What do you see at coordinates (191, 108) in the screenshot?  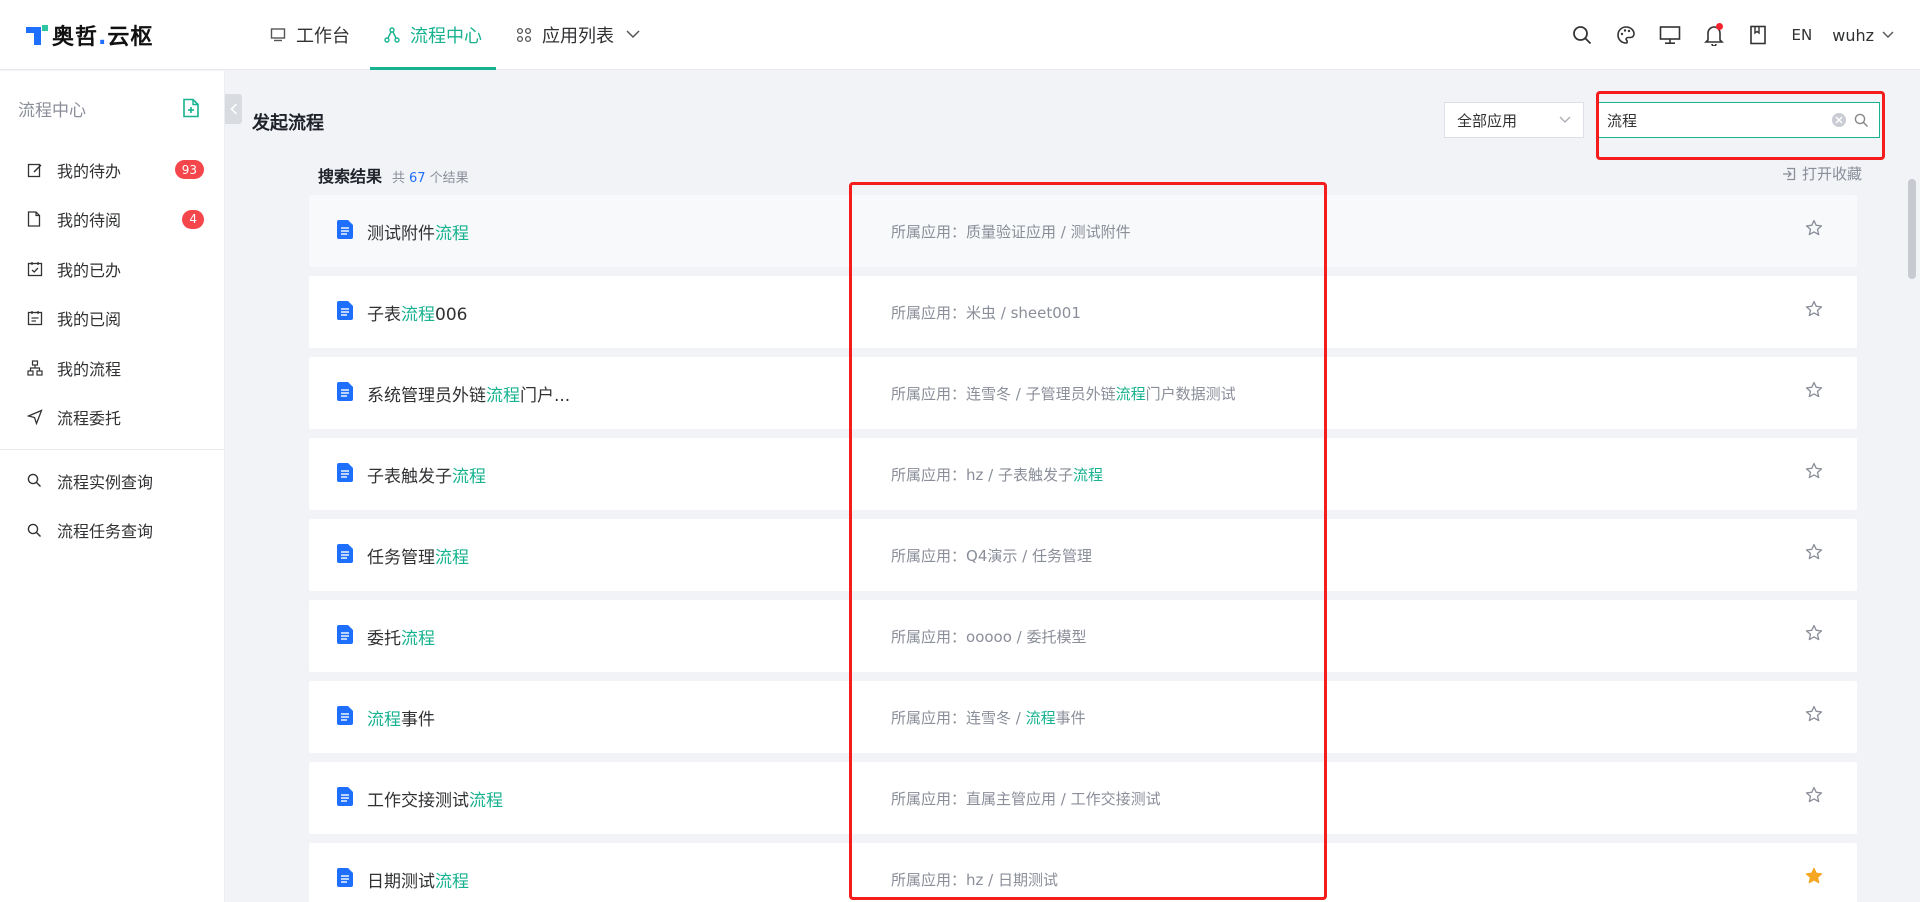 I see `new-process-button` at bounding box center [191, 108].